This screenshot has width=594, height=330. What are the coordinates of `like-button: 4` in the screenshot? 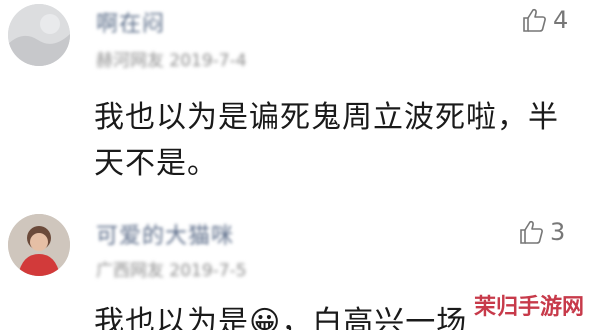 It's located at (544, 20).